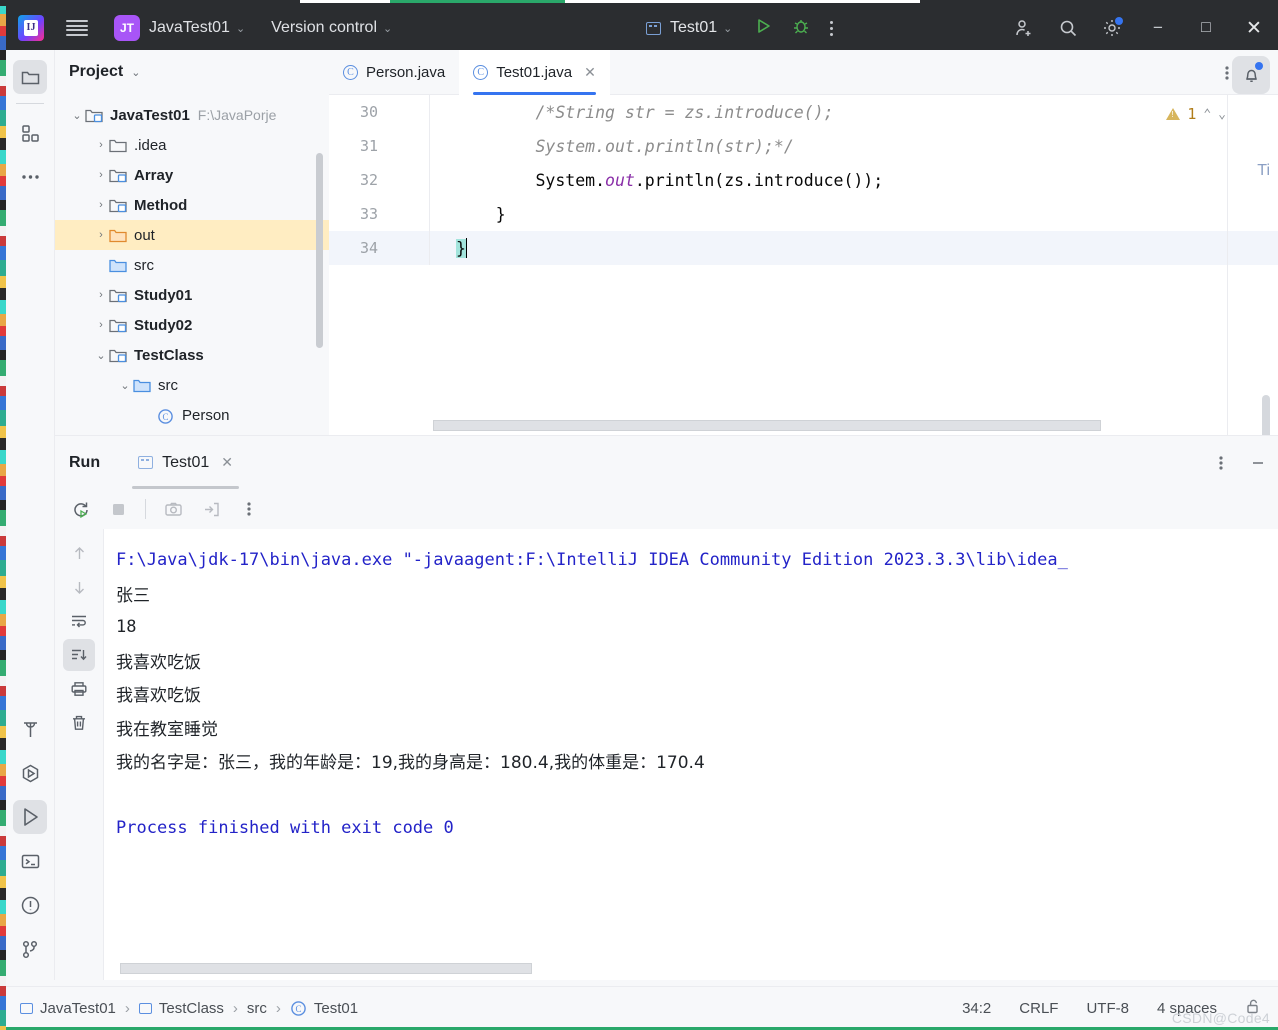 This screenshot has width=1278, height=1030. Describe the element at coordinates (803, 180) in the screenshot. I see `code-line: 32 System.out.println(zs.introduce());` at that location.